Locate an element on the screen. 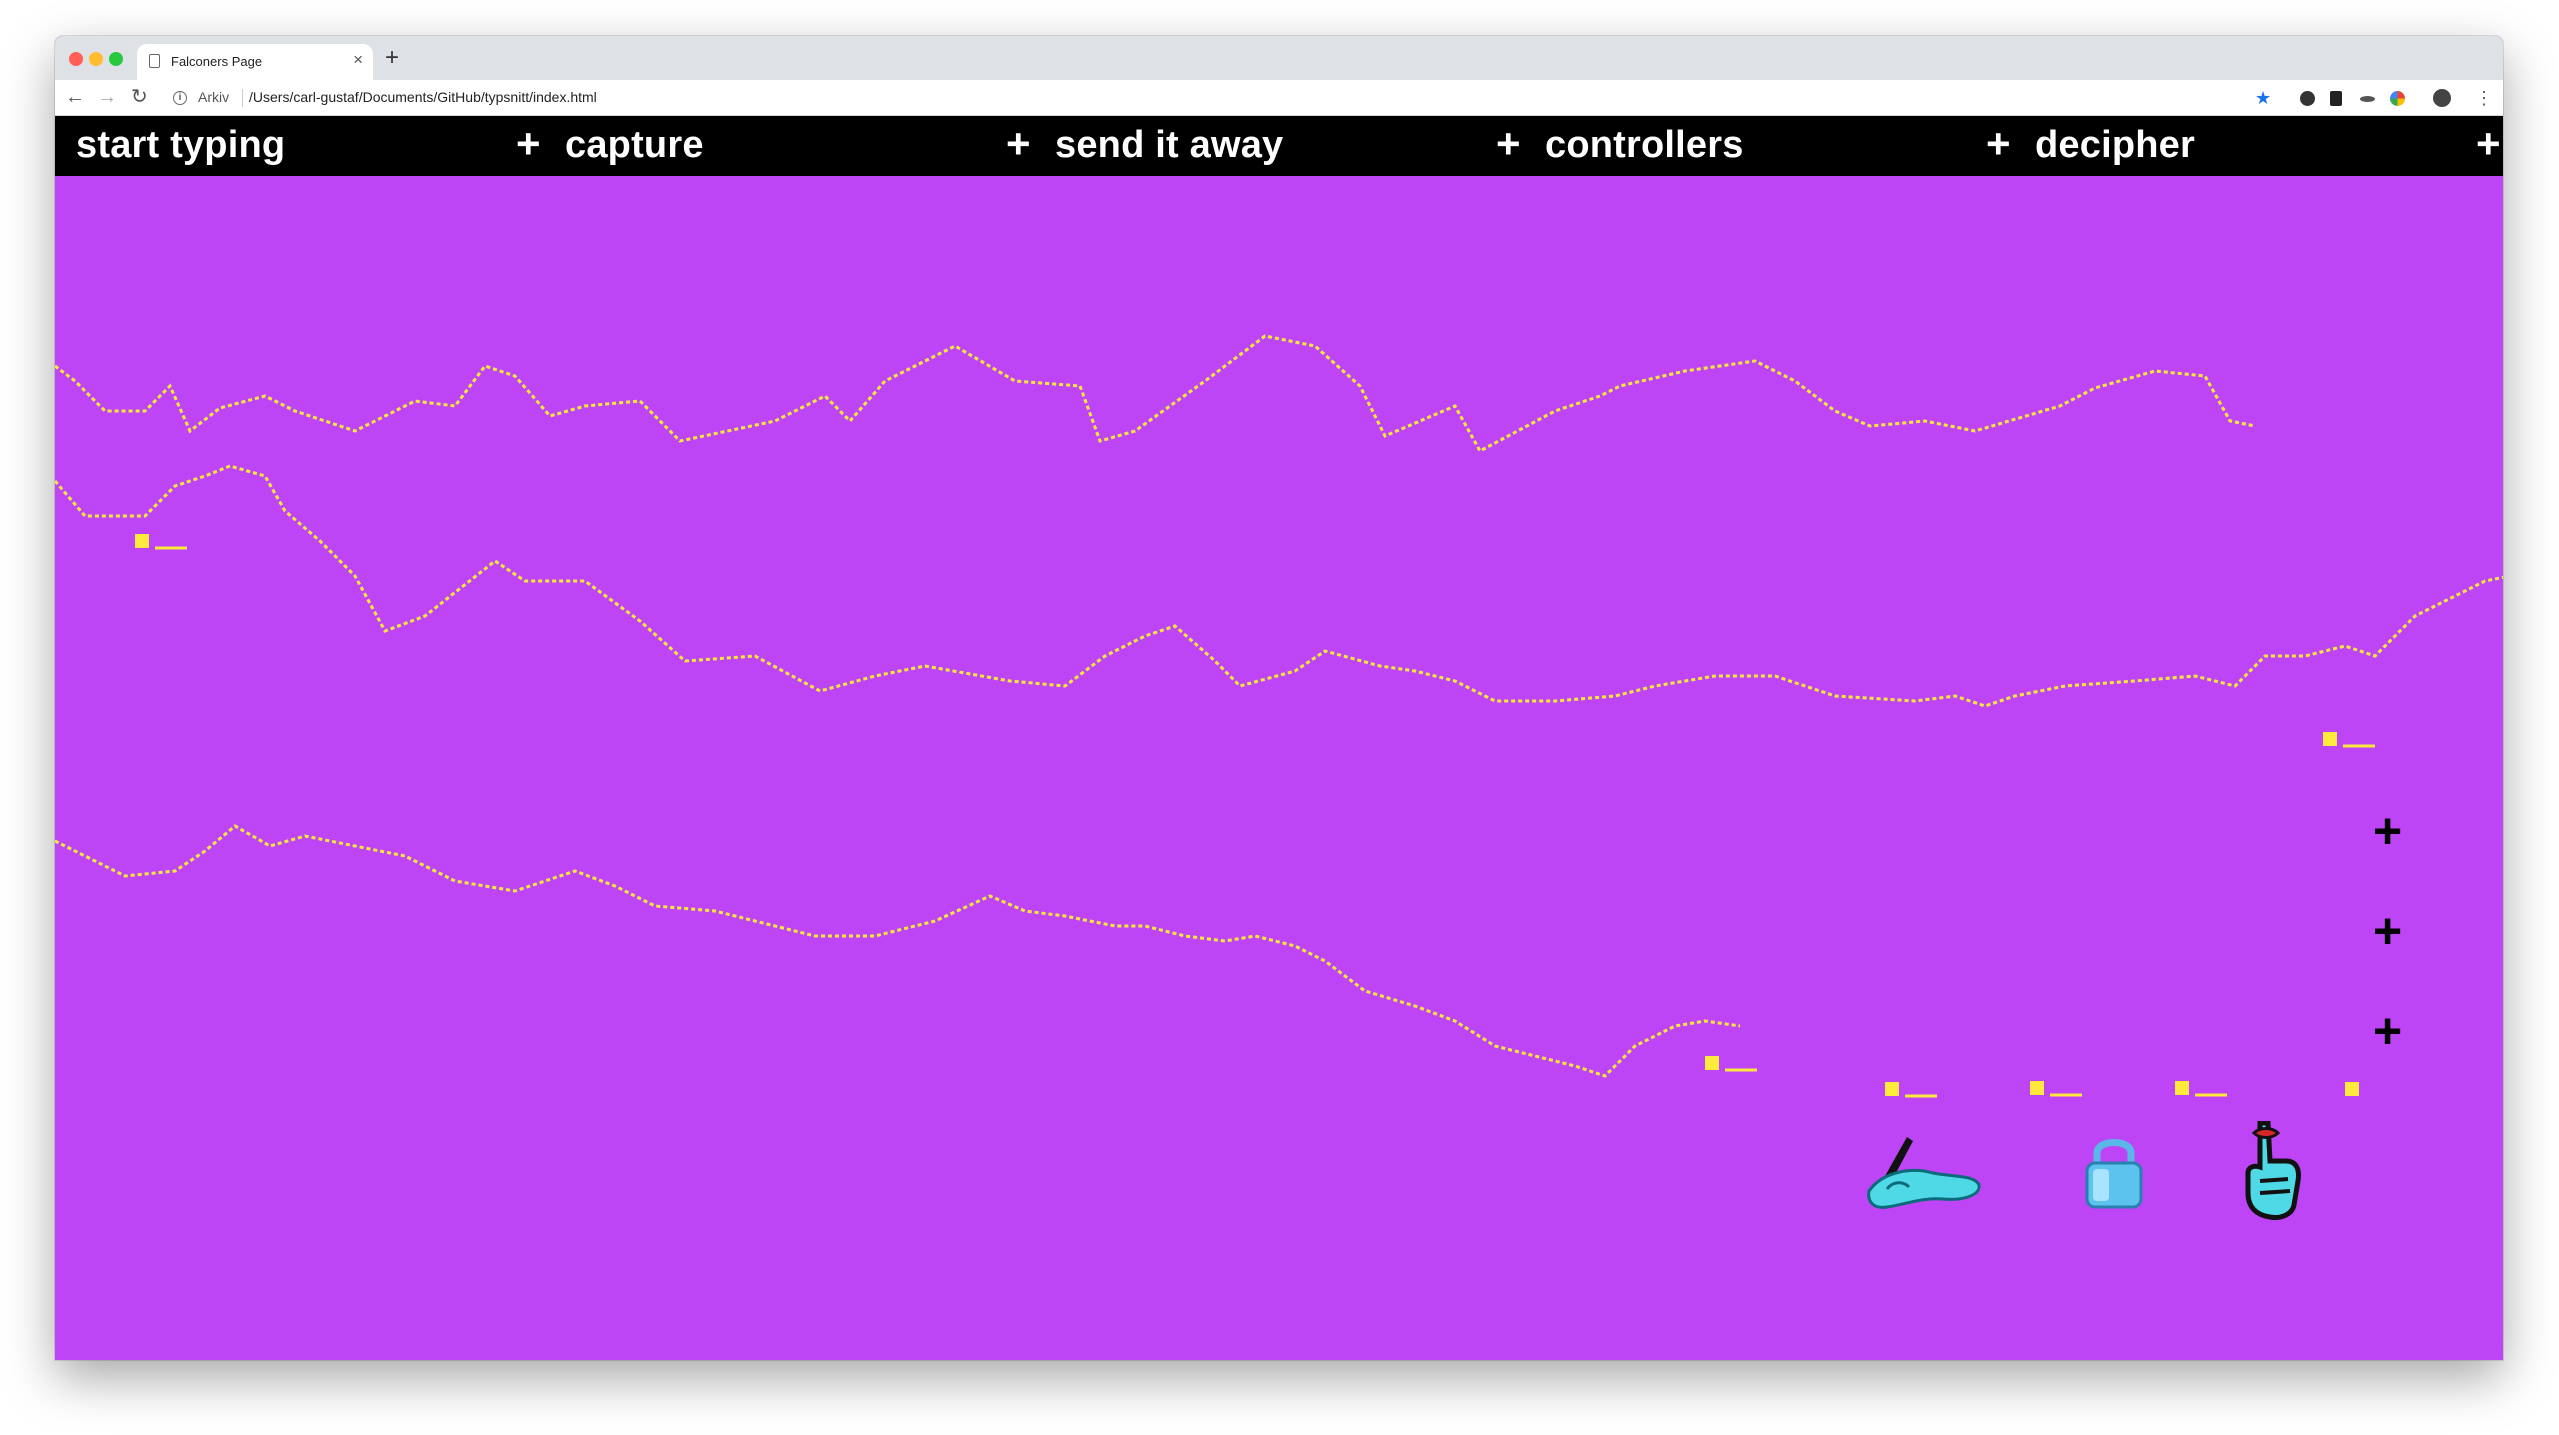 The image size is (2559, 1435). menu-send-it-away: send it away is located at coordinates (1169, 145).